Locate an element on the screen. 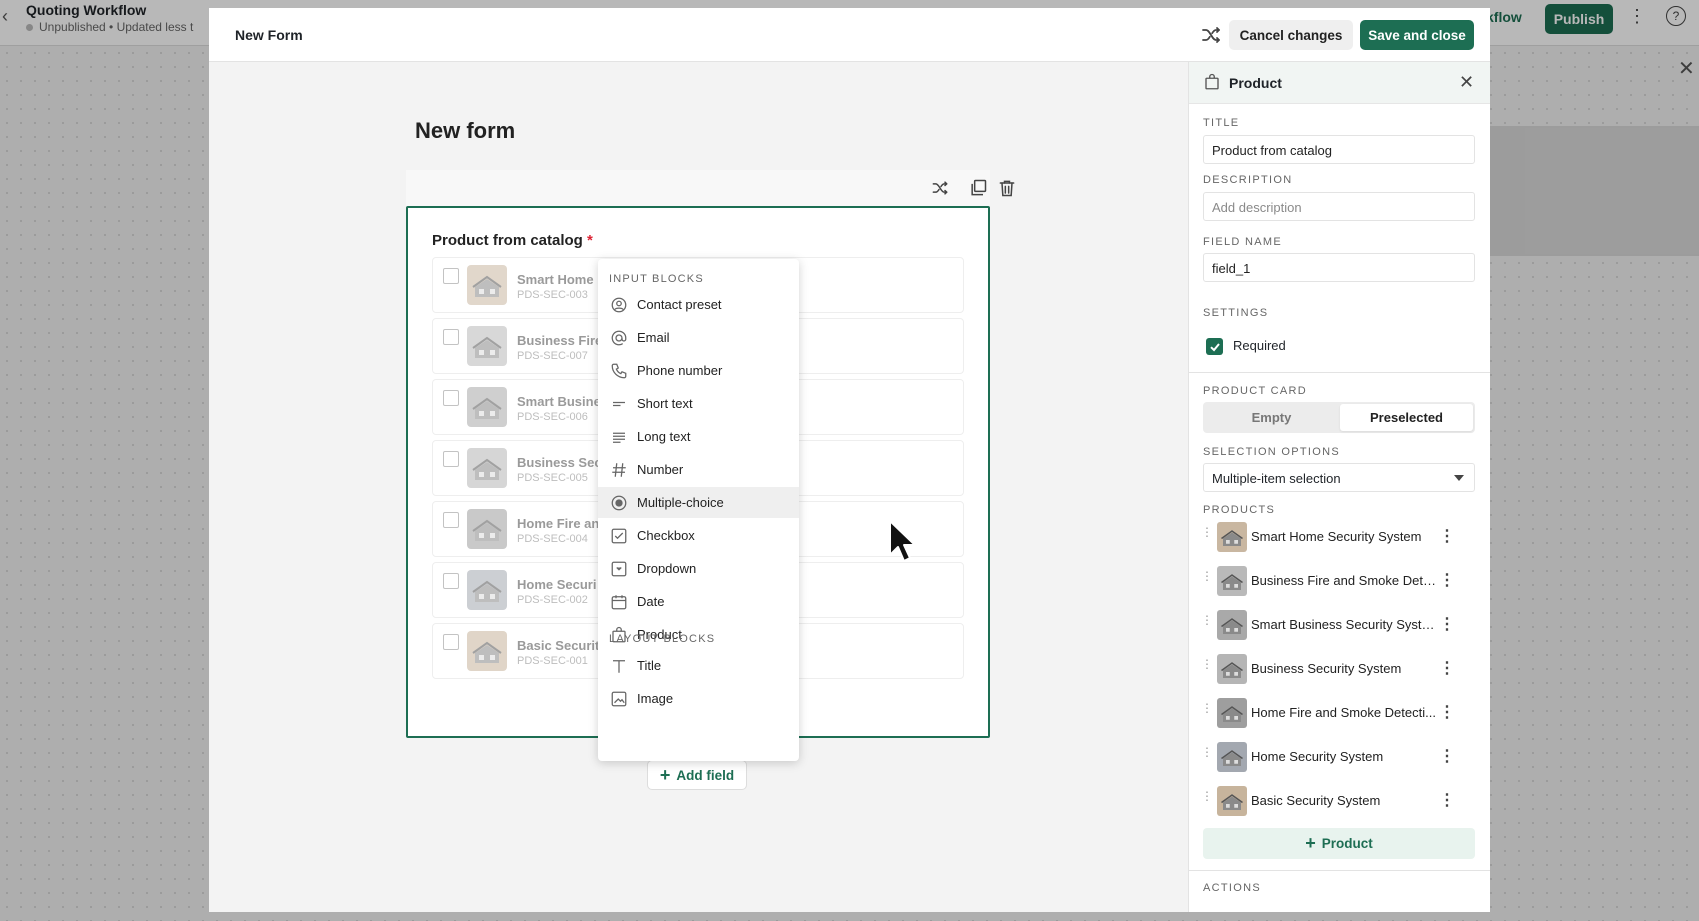  product-name: Smart Busine is located at coordinates (559, 401).